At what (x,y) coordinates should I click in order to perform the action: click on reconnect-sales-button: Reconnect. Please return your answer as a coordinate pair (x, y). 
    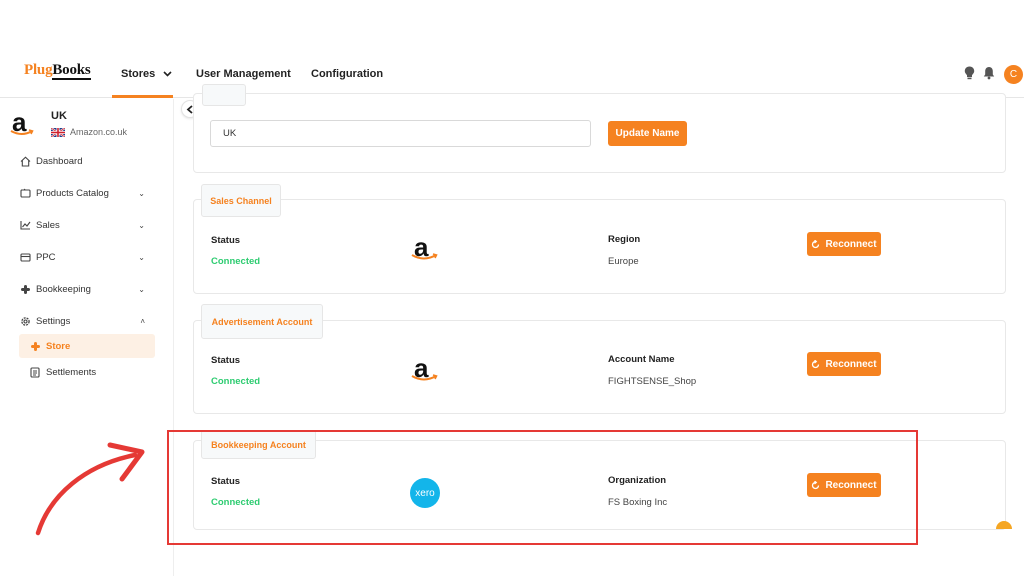
    Looking at the image, I should click on (844, 244).